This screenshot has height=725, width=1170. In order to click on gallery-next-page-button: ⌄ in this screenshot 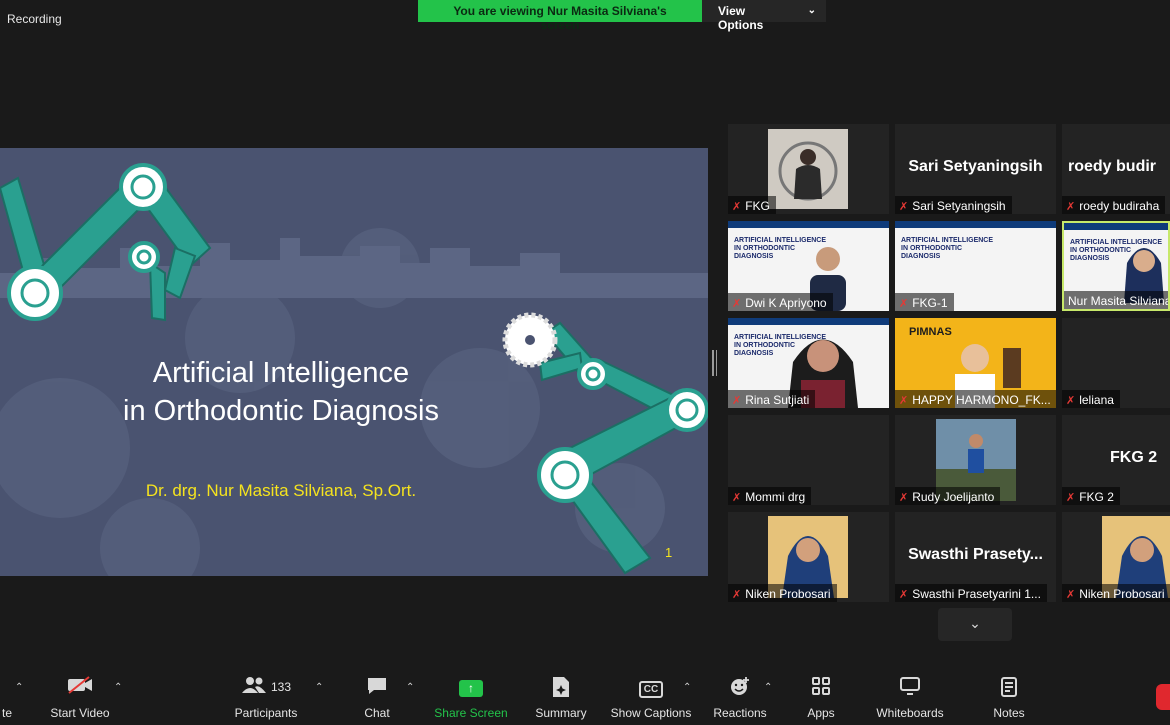, I will do `click(975, 624)`.